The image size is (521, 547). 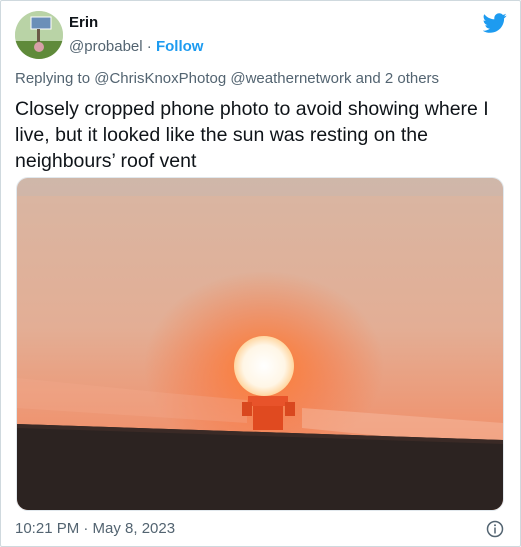 I want to click on reply-prefix: Replying to, so click(x=53, y=78).